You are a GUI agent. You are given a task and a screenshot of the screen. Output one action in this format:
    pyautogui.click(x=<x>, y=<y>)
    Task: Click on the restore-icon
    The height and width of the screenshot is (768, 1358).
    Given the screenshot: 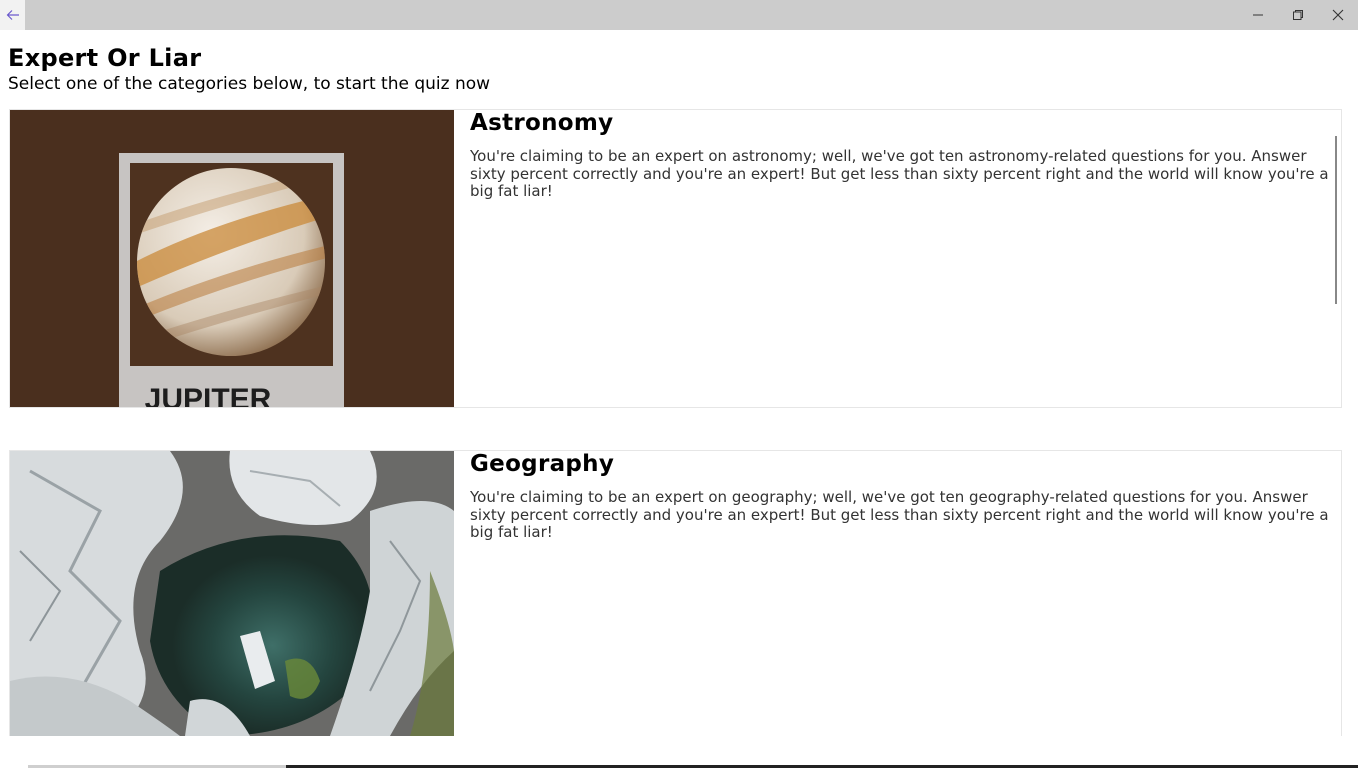 What is the action you would take?
    pyautogui.click(x=1298, y=15)
    